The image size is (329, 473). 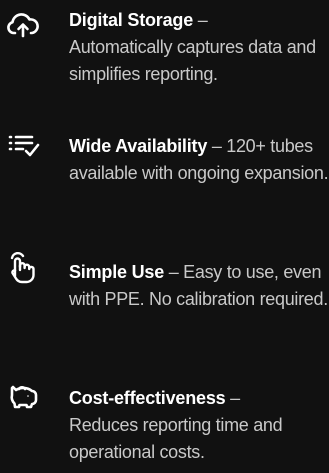 I want to click on feature-title: Simple Use, so click(x=117, y=272).